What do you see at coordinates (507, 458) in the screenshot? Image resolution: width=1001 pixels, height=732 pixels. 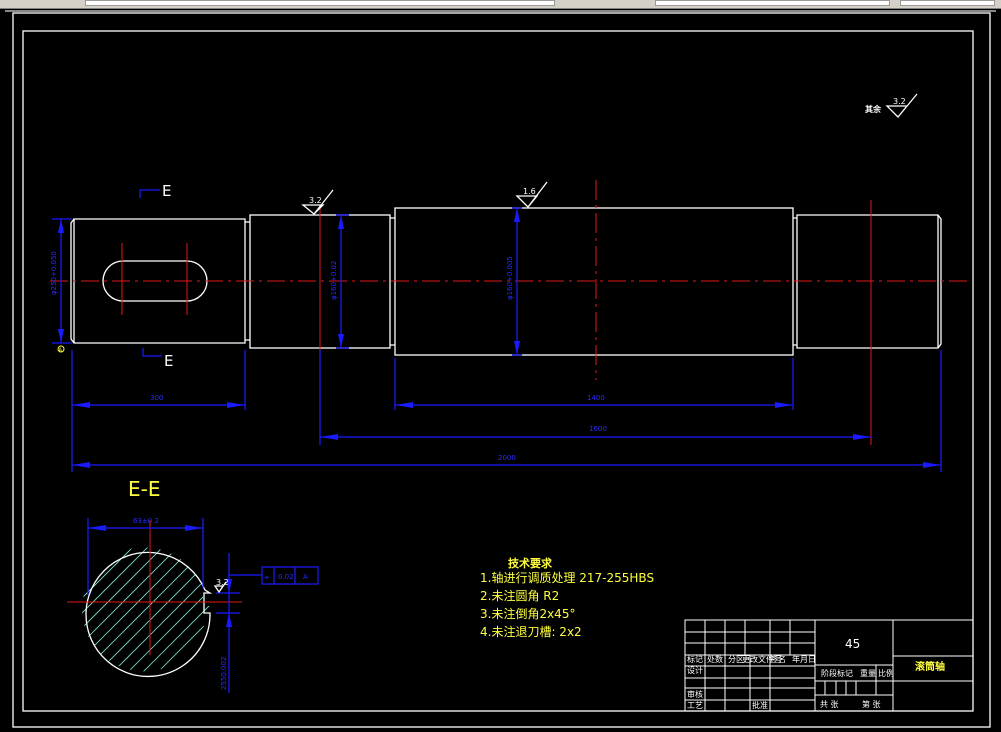 I see `svg-text: 2000` at bounding box center [507, 458].